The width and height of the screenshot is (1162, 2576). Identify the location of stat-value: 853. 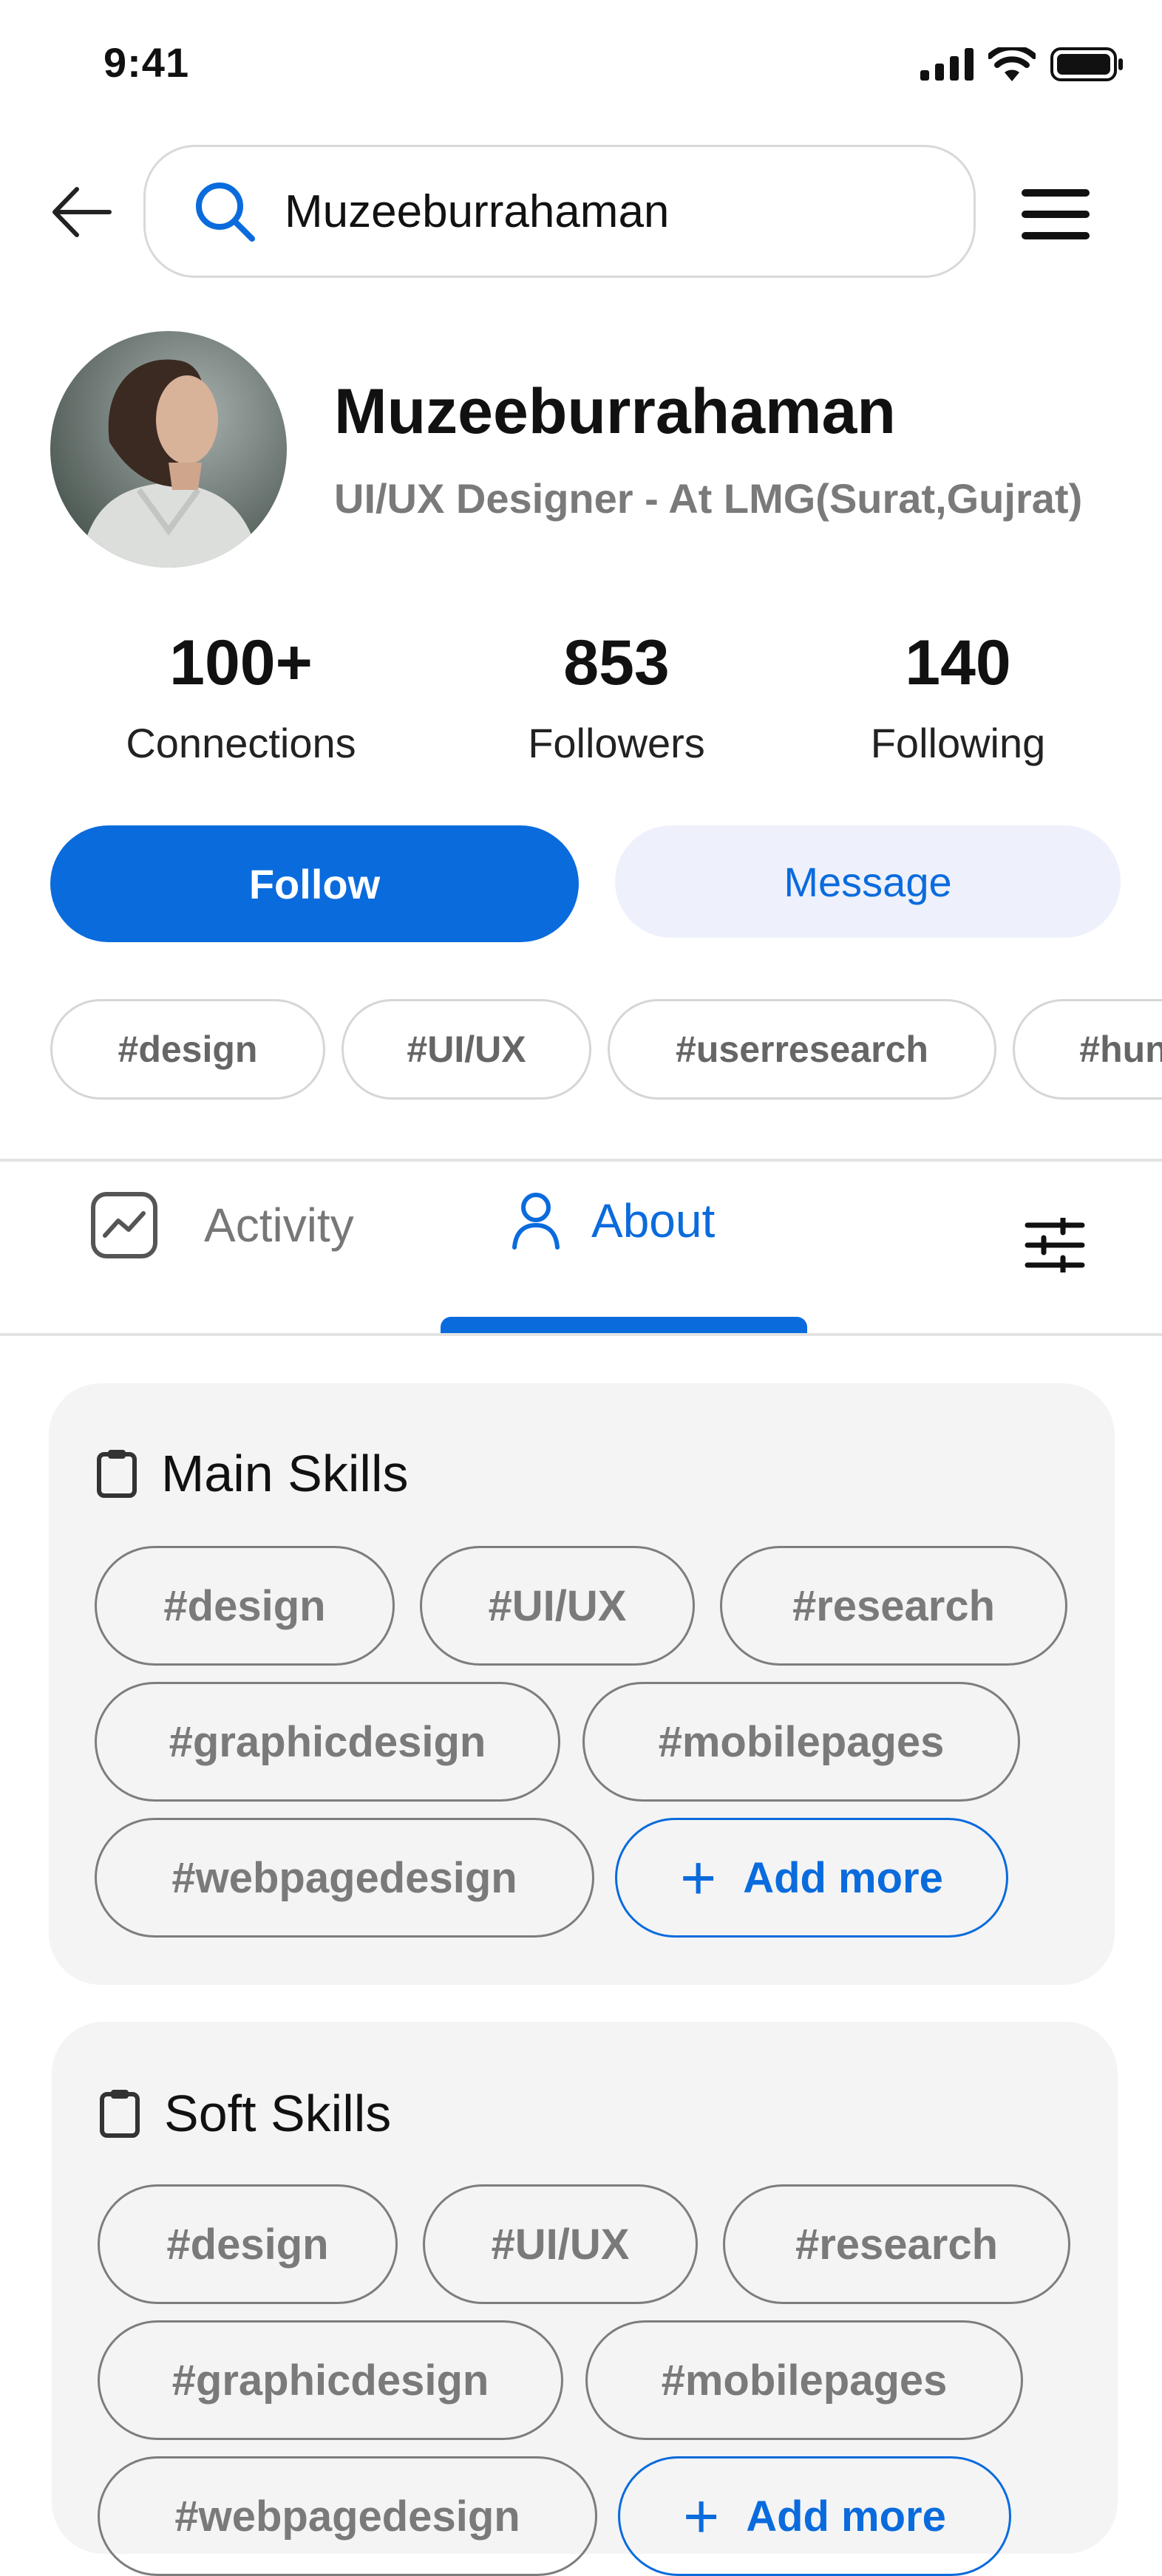
(616, 662).